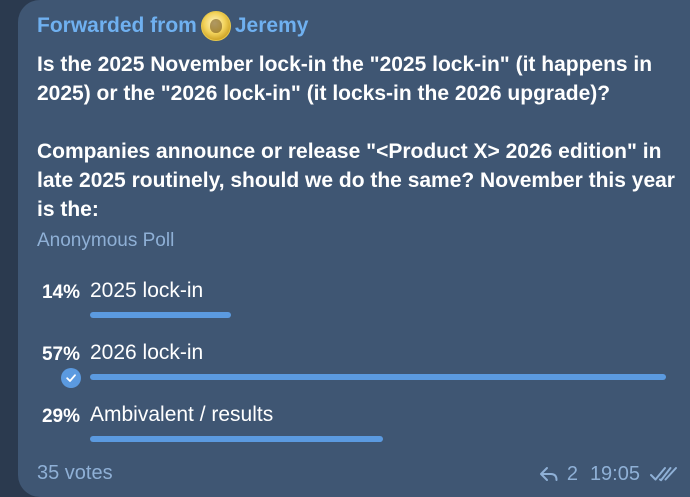 Image resolution: width=690 pixels, height=497 pixels. What do you see at coordinates (106, 240) in the screenshot?
I see `poll-type-label: Anonymous Poll` at bounding box center [106, 240].